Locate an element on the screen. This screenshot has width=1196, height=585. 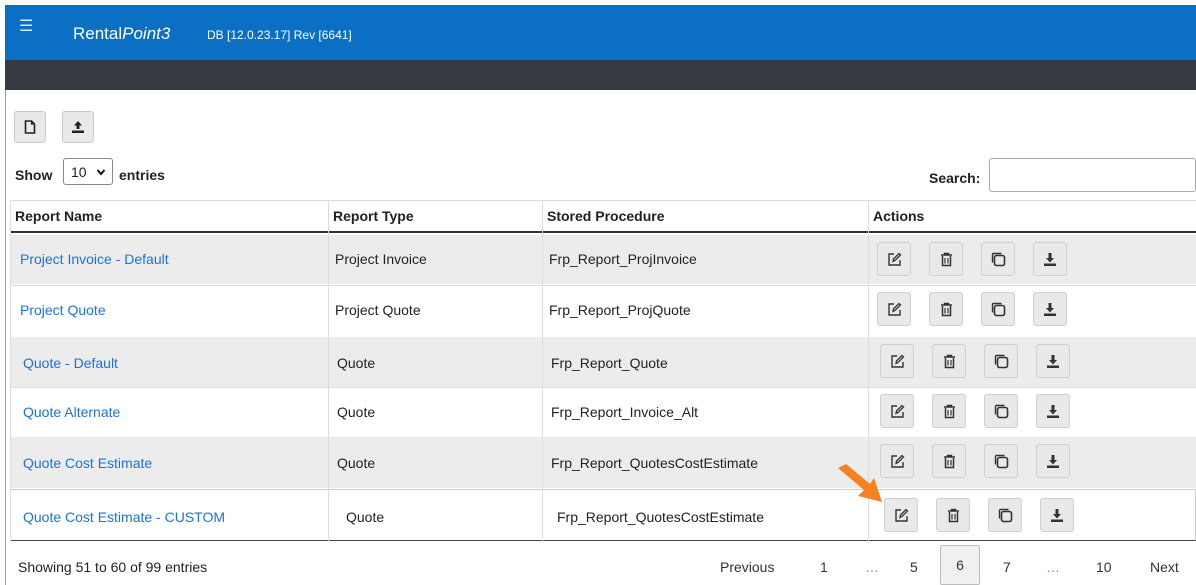
column-header-report-name: Report Name is located at coordinates (169, 216).